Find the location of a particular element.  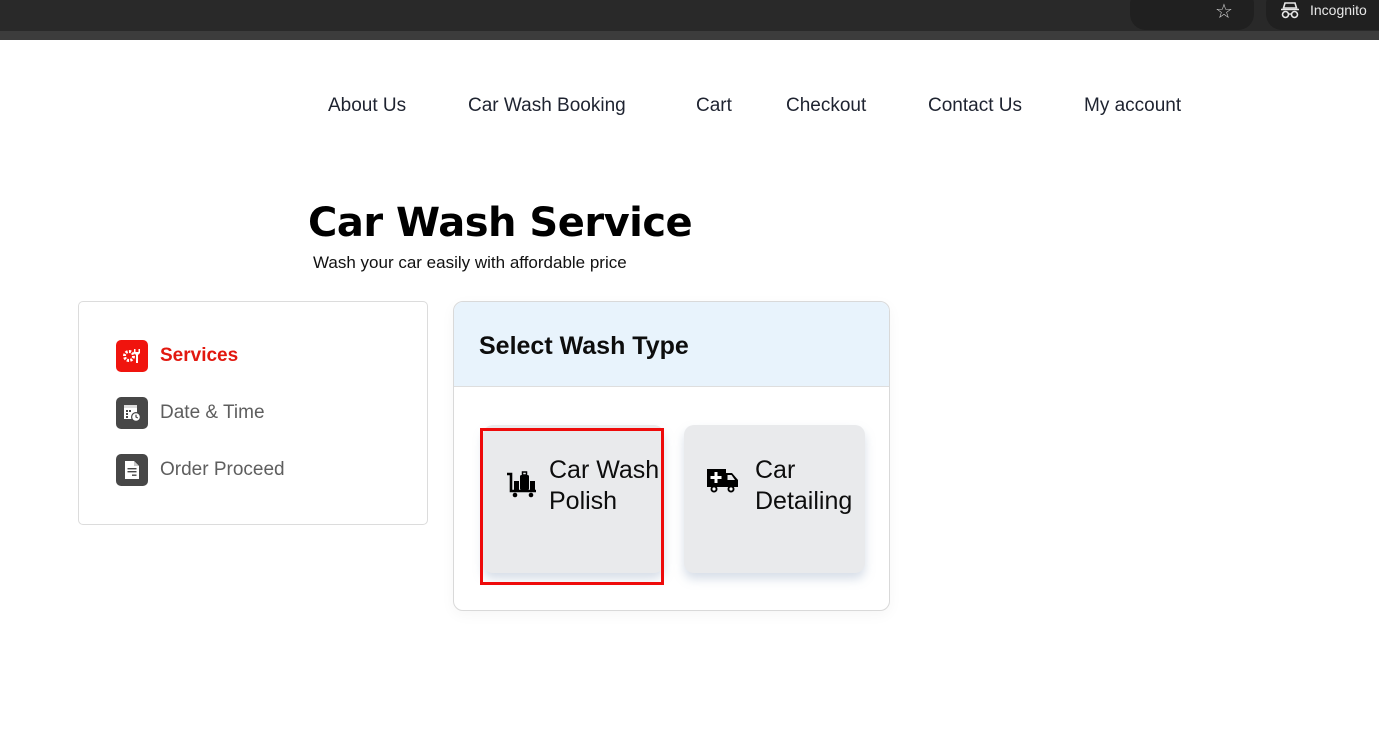

panel-title: Select Wash Type is located at coordinates (584, 346).